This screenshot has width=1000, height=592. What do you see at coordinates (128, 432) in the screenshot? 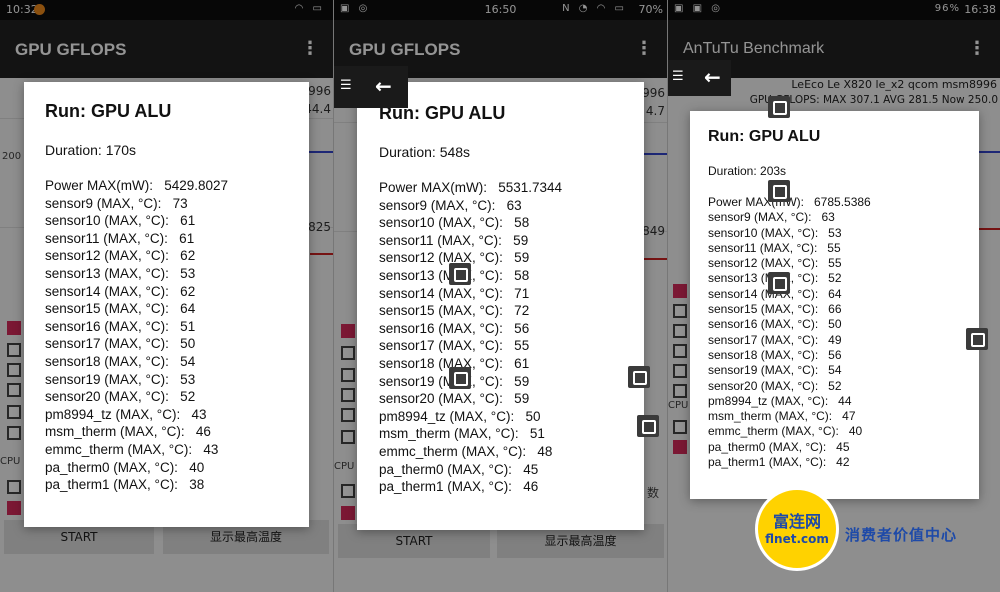
I see `dialog-row: msm_therm (MAX, °C): 46` at bounding box center [128, 432].